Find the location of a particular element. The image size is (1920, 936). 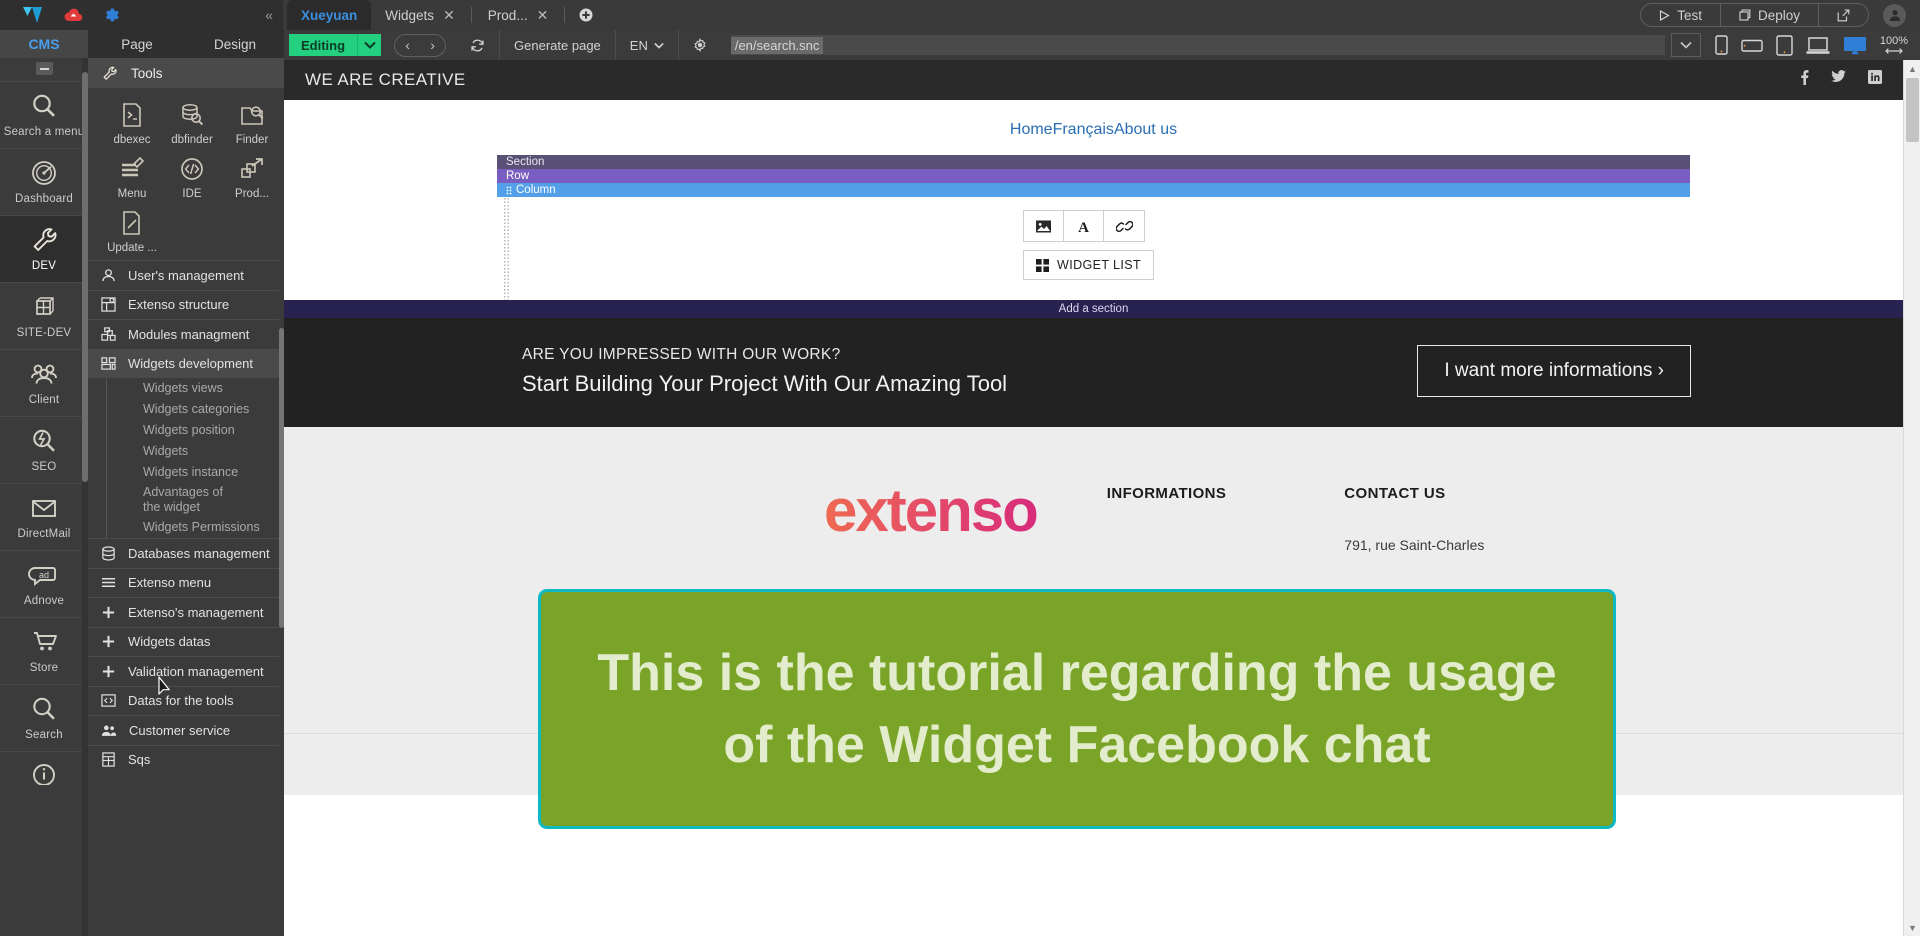

rail-item-store: Store is located at coordinates (44, 650).